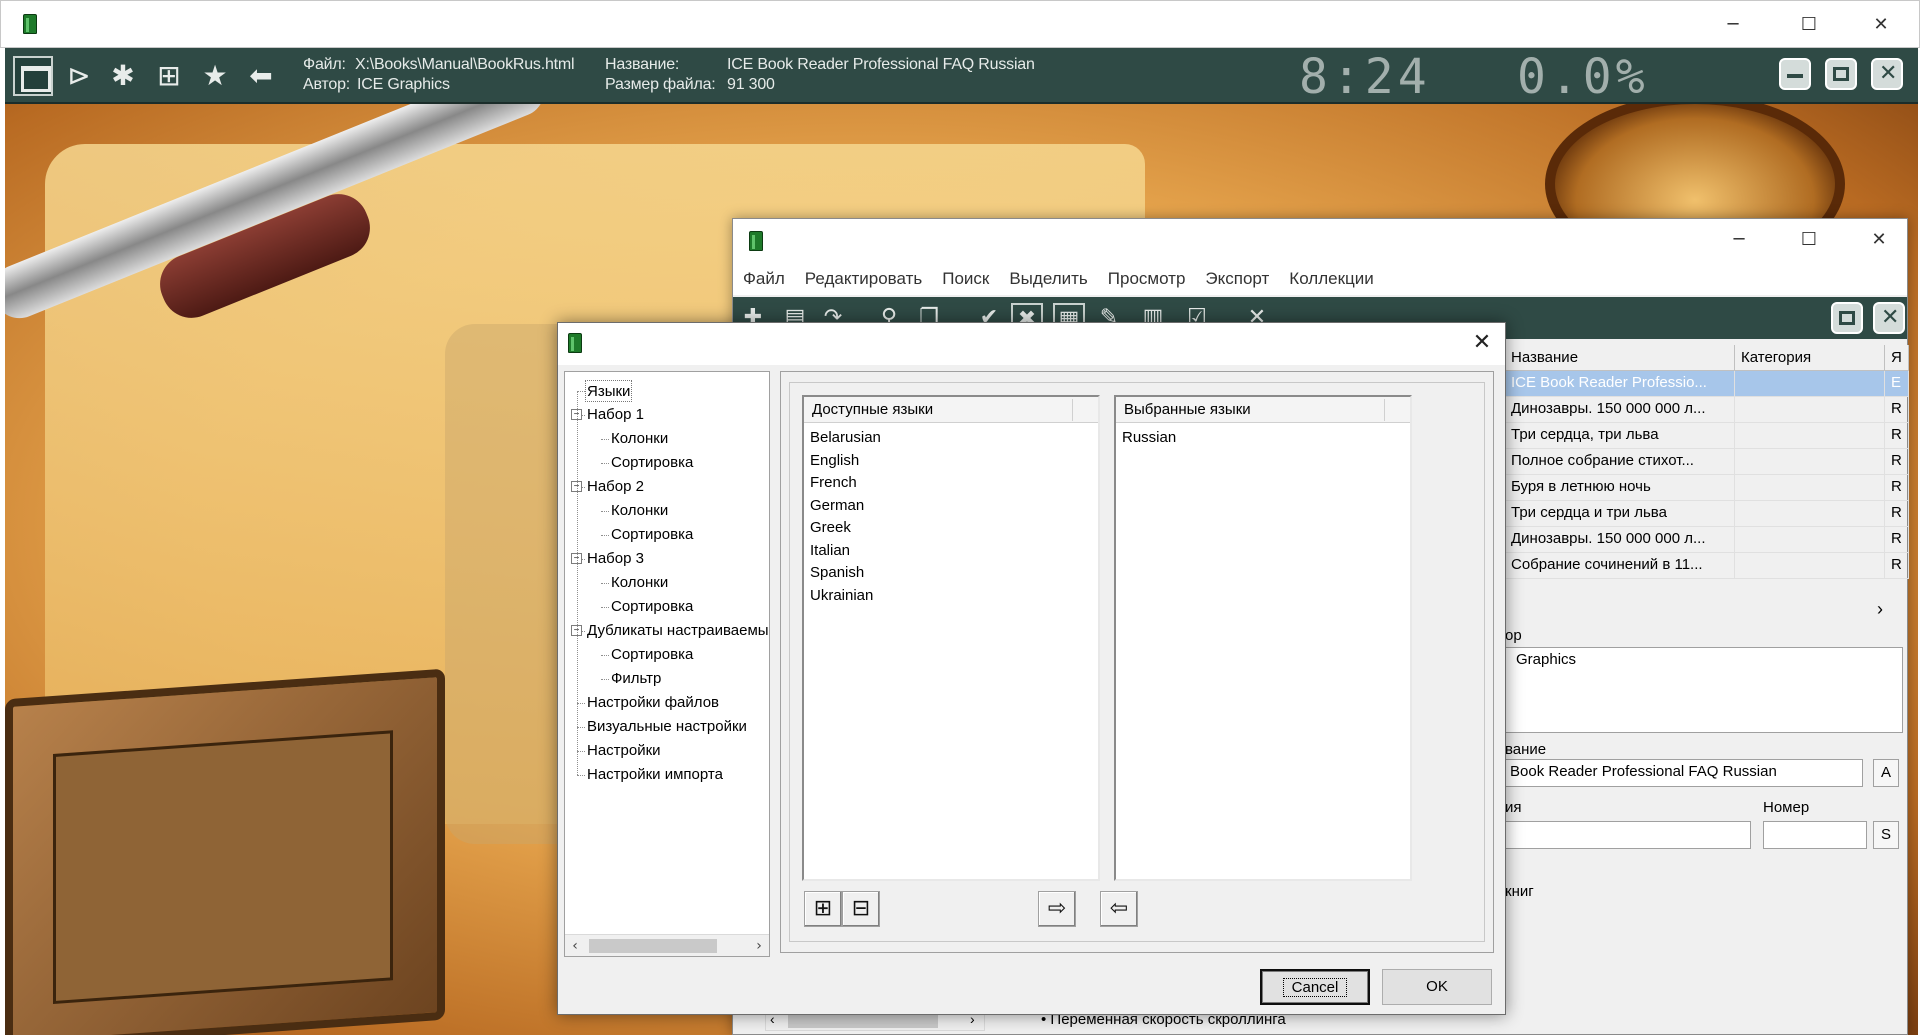  I want to click on list-item: French, so click(833, 483).